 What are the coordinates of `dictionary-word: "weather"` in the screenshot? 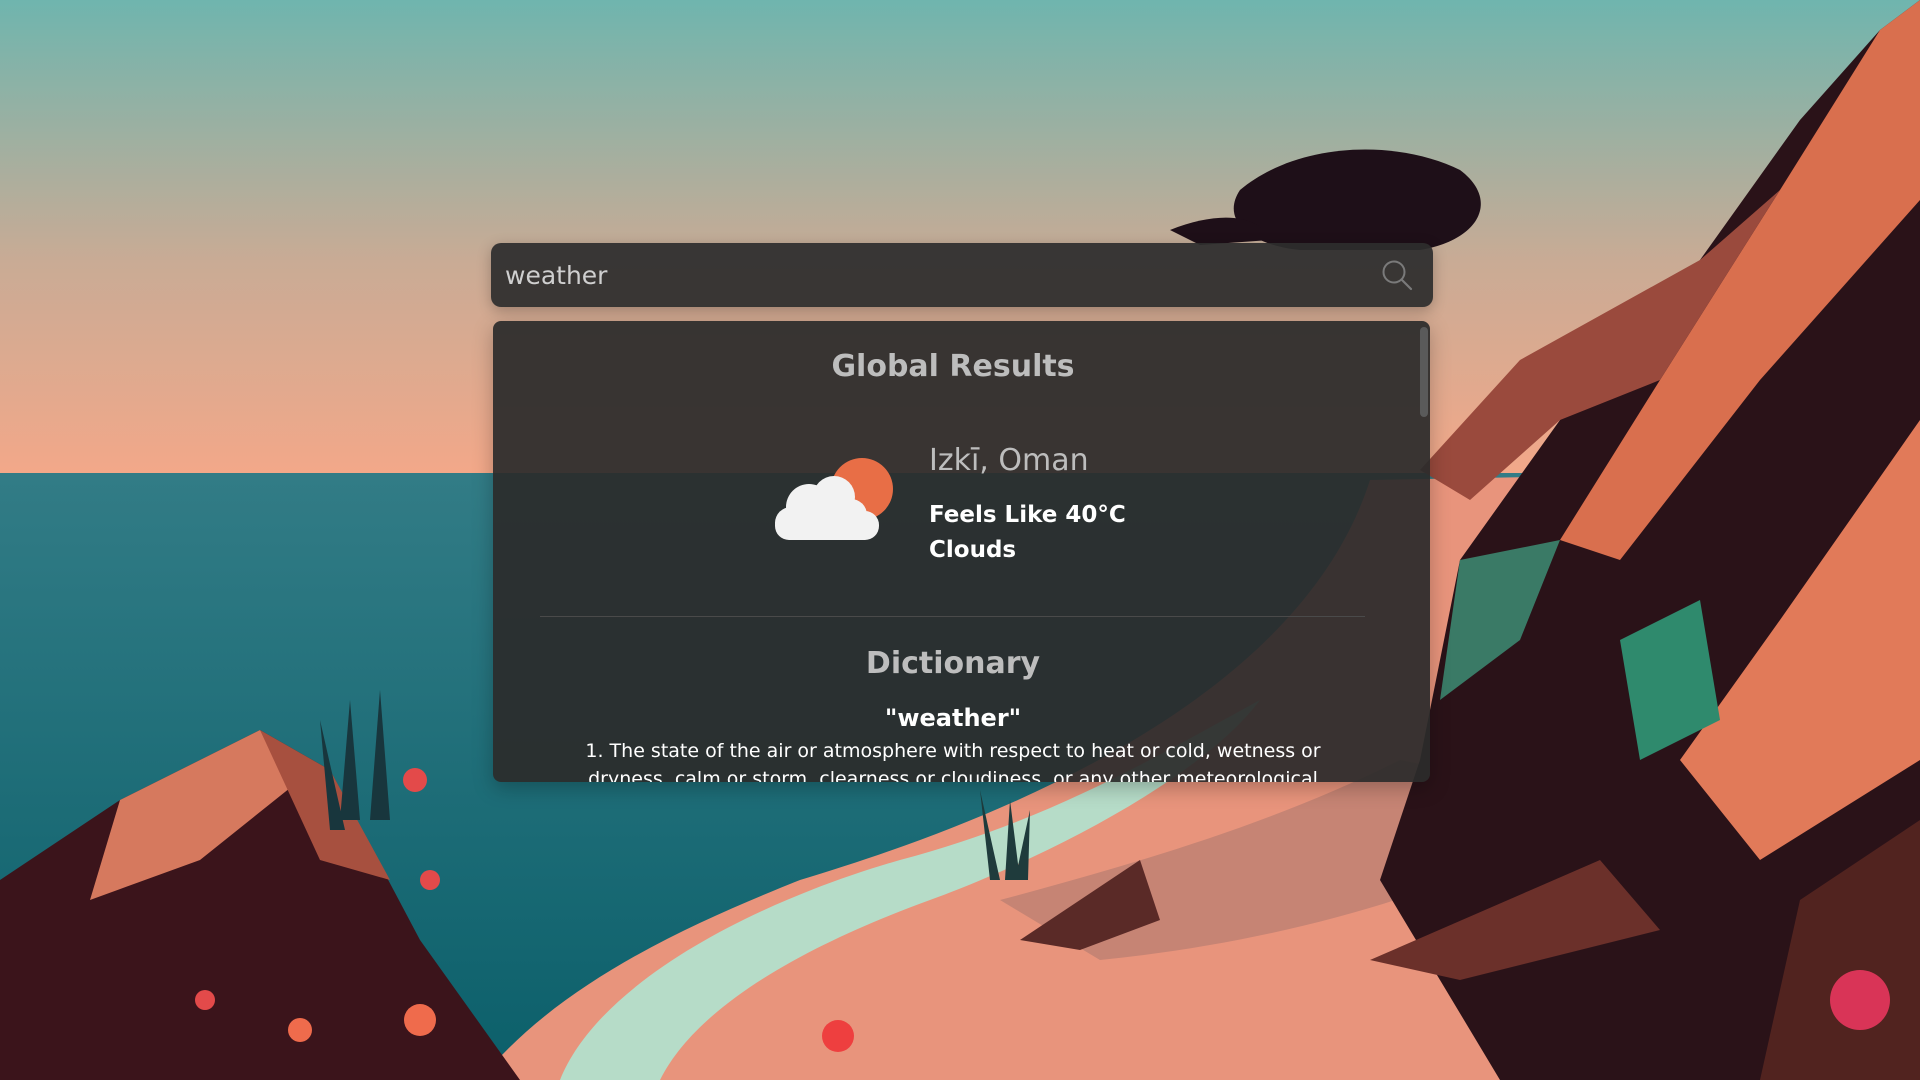 It's located at (953, 718).